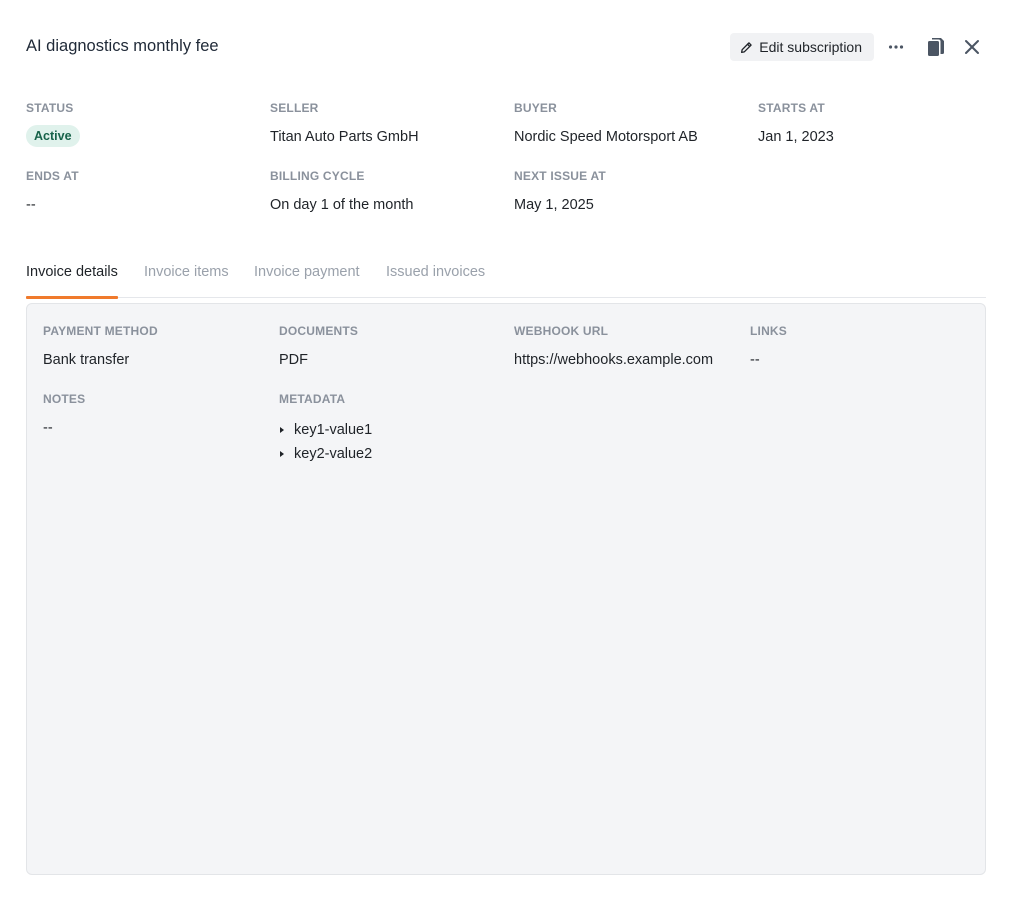 The width and height of the screenshot is (1014, 903). Describe the element at coordinates (307, 281) in the screenshot. I see `tab-invoice-payment: Invoice payment` at that location.